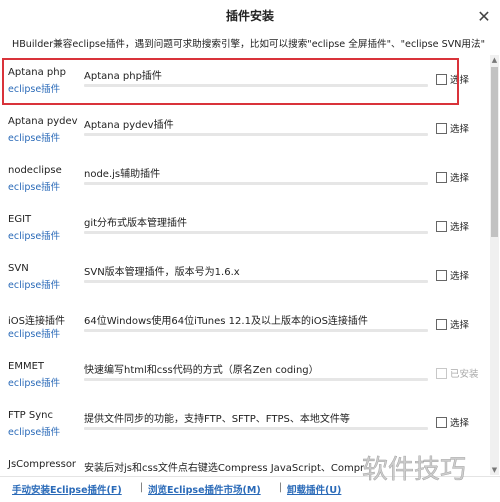 Image resolution: width=500 pixels, height=502 pixels. What do you see at coordinates (464, 374) in the screenshot?
I see `installed-label: 已安装` at bounding box center [464, 374].